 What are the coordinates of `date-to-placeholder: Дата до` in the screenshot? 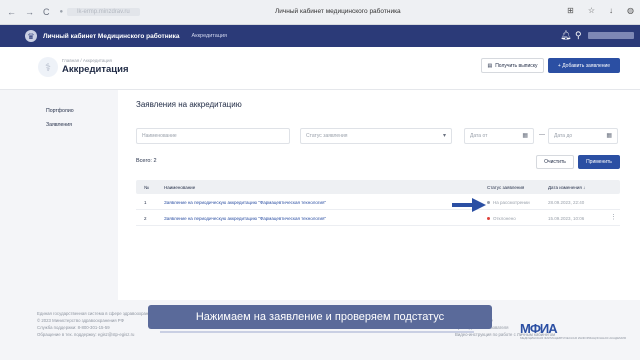 It's located at (563, 136).